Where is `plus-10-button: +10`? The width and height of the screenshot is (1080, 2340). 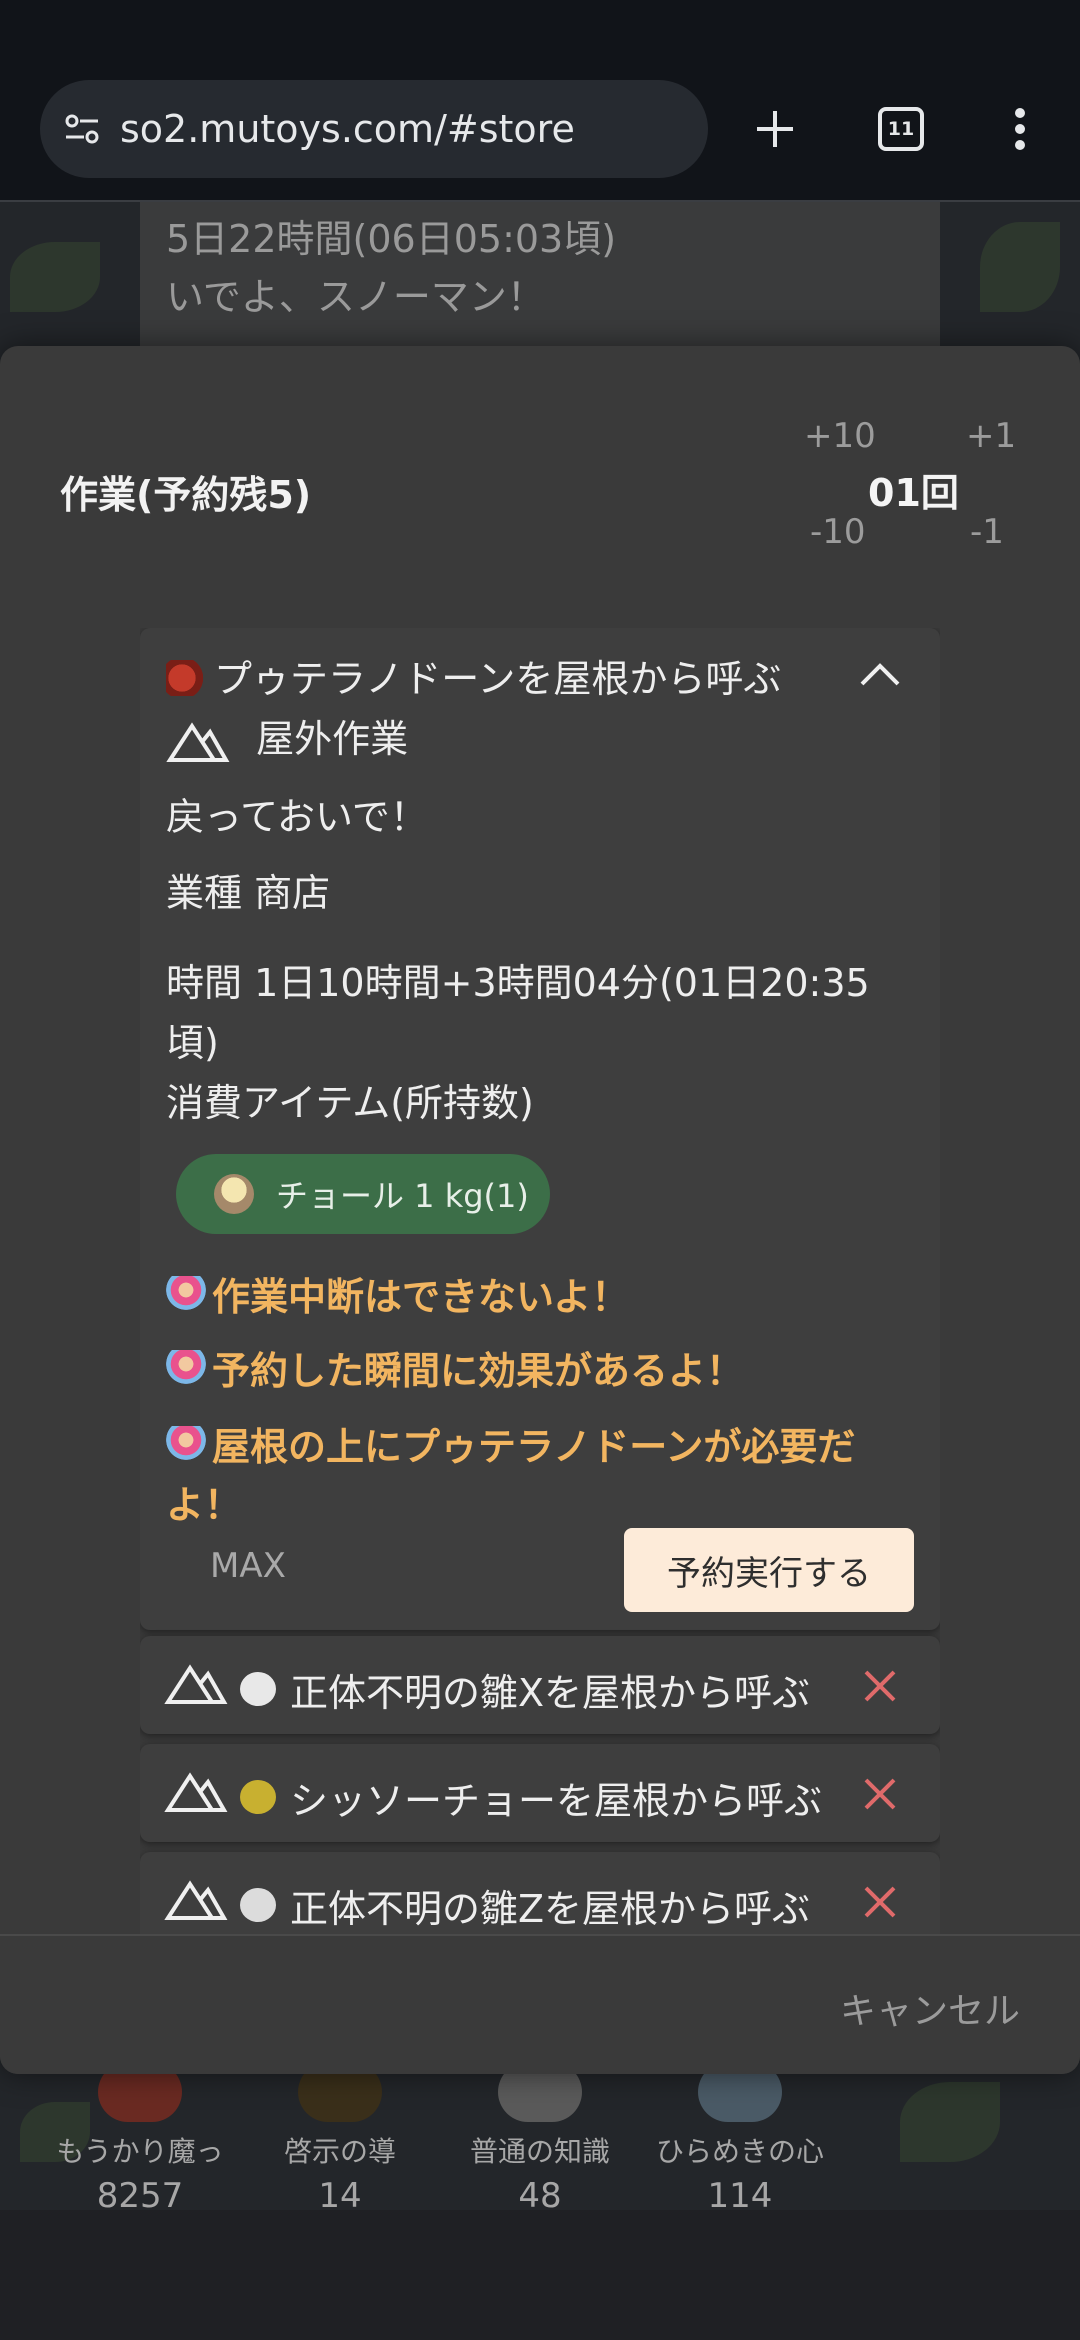 plus-10-button: +10 is located at coordinates (840, 436).